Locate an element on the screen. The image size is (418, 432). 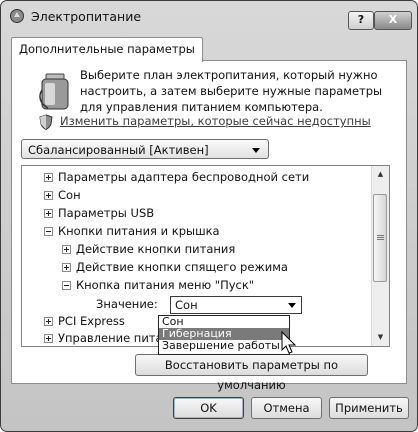
tree-item-start-menu-power-button: Кнопка питания меню "Пуск" is located at coordinates (158, 285).